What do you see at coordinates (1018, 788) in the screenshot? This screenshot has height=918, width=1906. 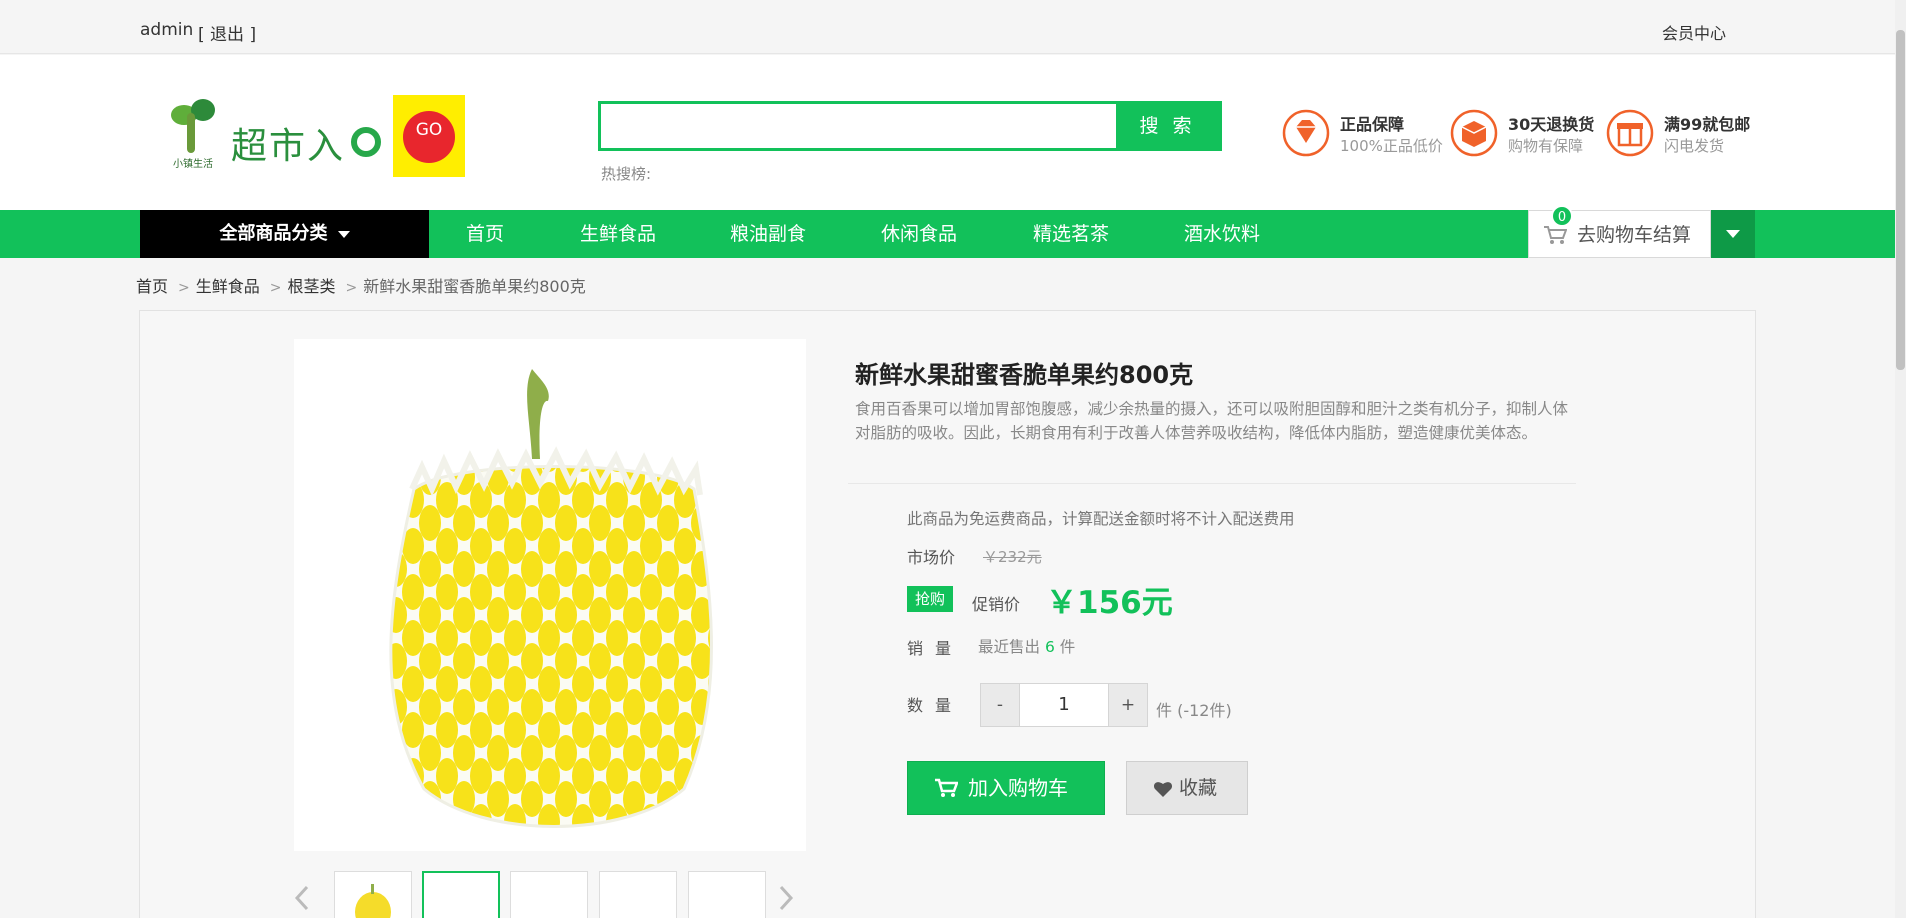 I see `add-to-cart-label: 加入购物车` at bounding box center [1018, 788].